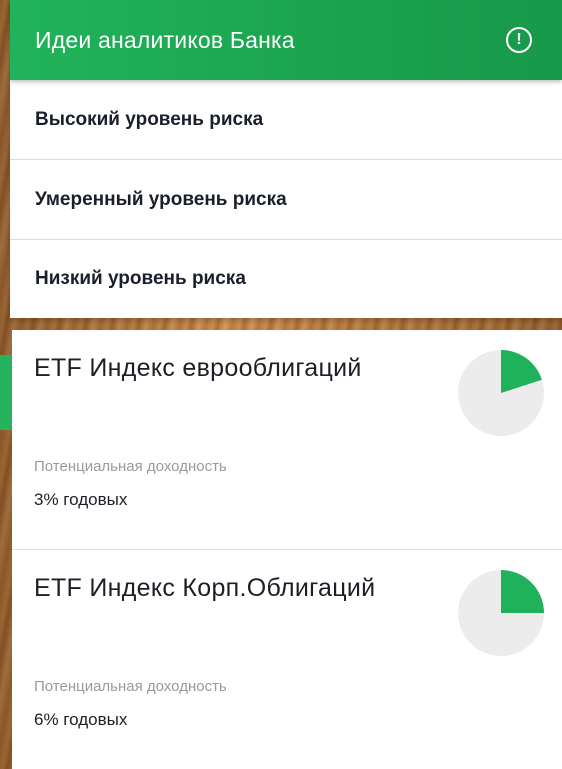 The image size is (562, 769). What do you see at coordinates (519, 40) in the screenshot?
I see `info-icon: !` at bounding box center [519, 40].